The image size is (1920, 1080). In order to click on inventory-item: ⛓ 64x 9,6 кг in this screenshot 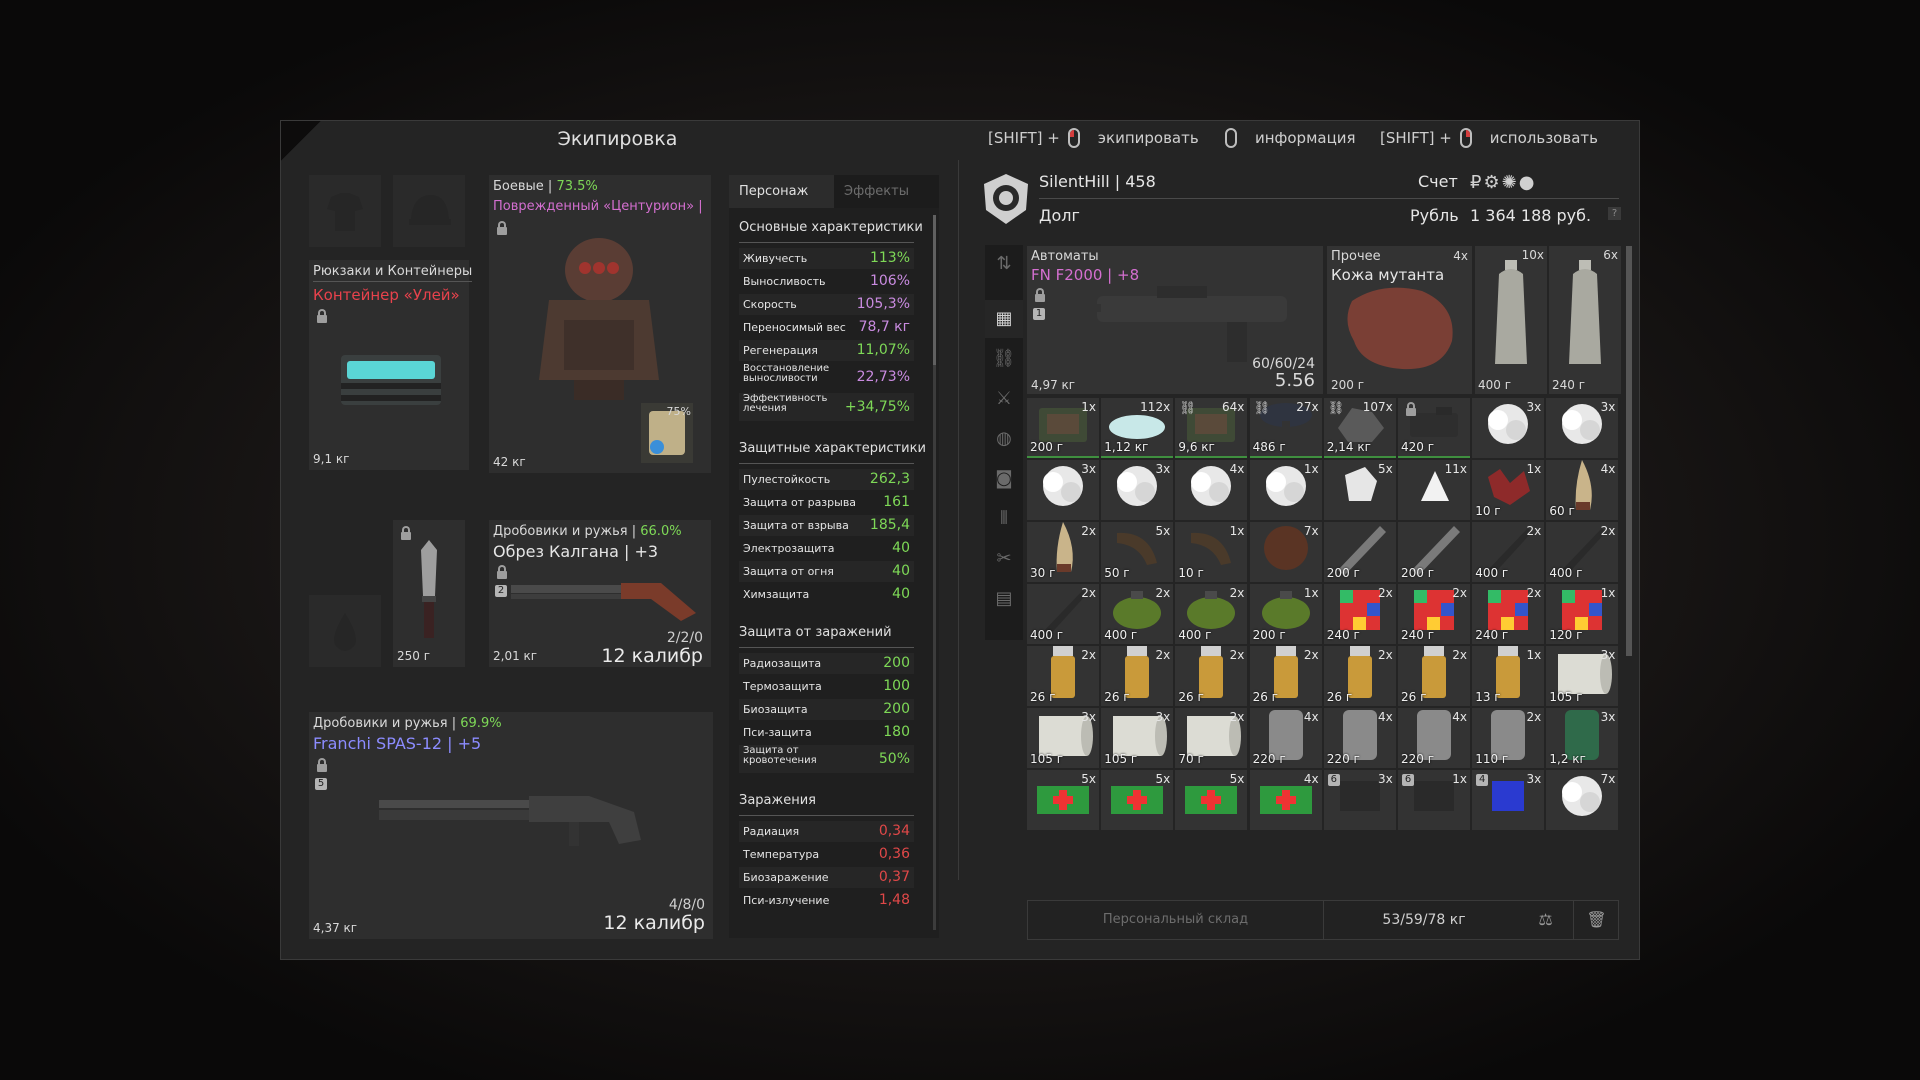, I will do `click(1211, 428)`.